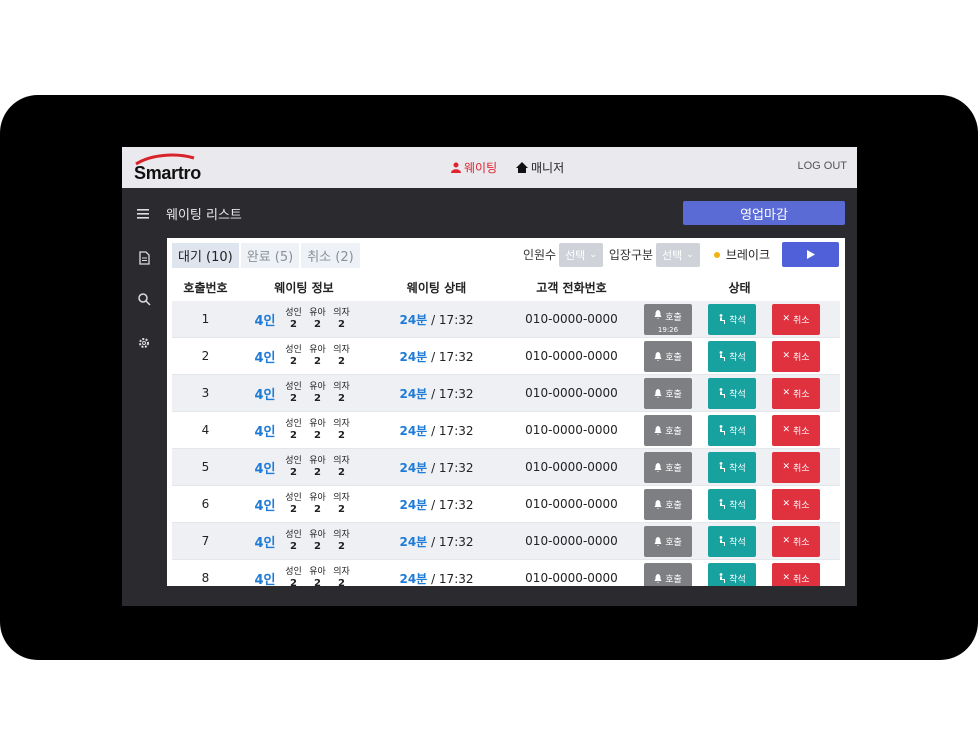 The image size is (978, 754). I want to click on break-toggle: 브레이크, so click(742, 255).